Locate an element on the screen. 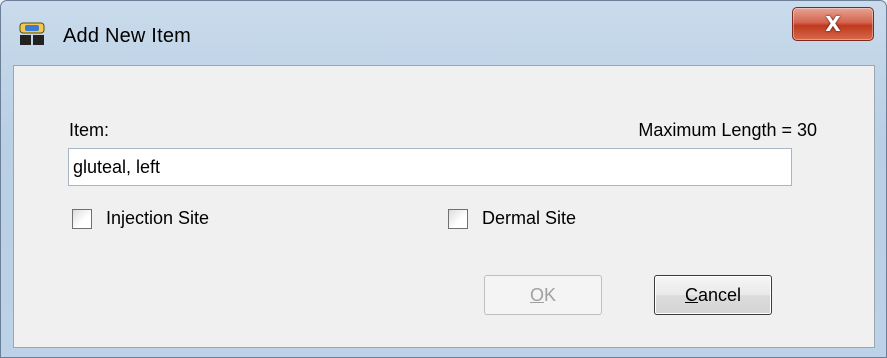  max-length-label: Maximum Length = 30 is located at coordinates (727, 130).